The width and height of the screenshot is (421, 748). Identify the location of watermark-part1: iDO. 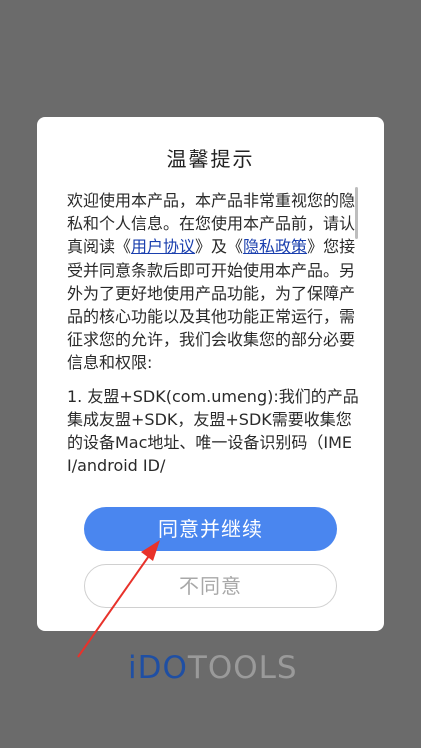
(158, 668).